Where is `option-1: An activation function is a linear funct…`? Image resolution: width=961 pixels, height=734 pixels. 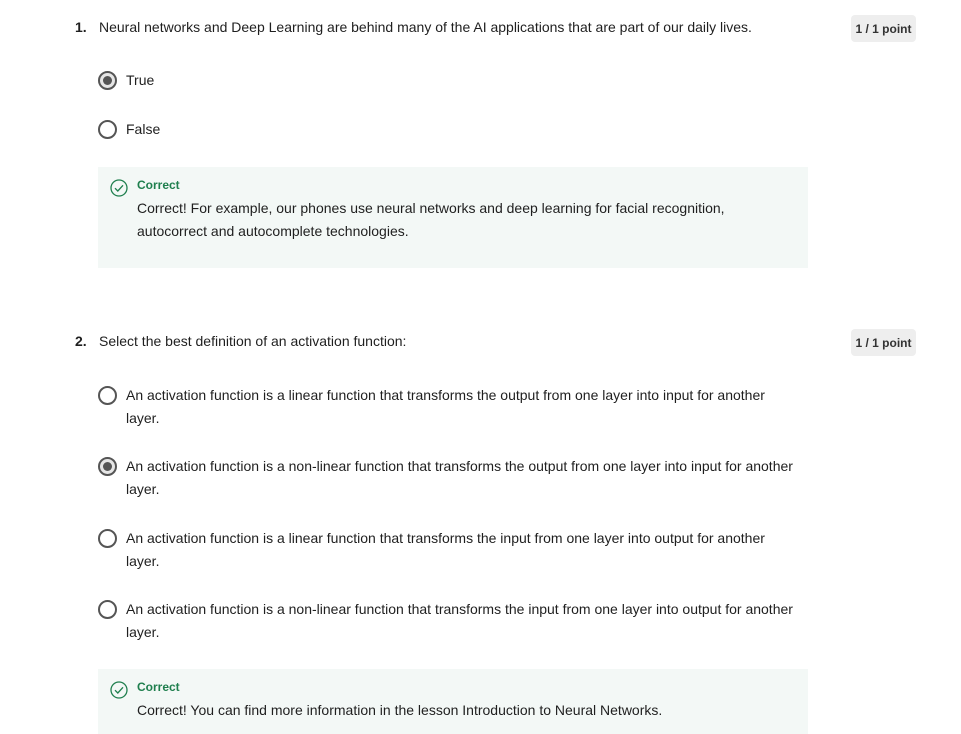 option-1: An activation function is a linear funct… is located at coordinates (448, 407).